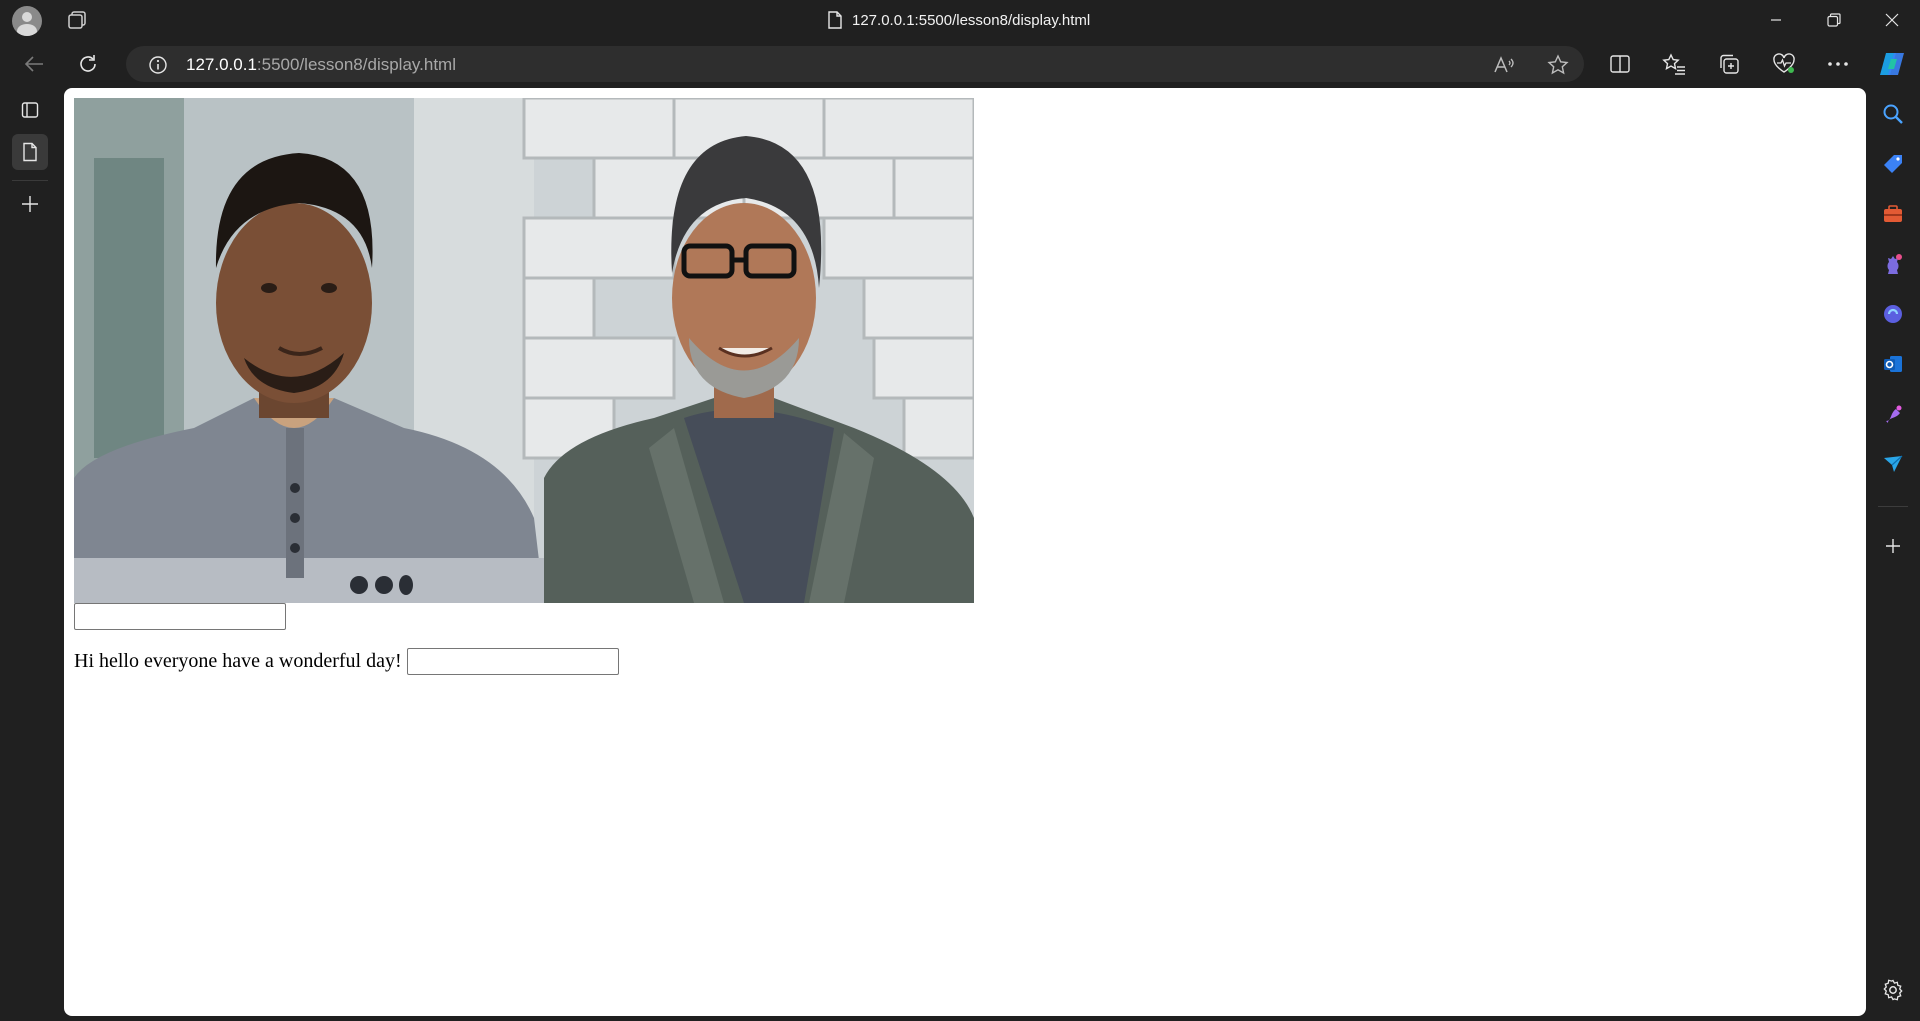  What do you see at coordinates (30, 110) in the screenshot?
I see `tab-actions-icon` at bounding box center [30, 110].